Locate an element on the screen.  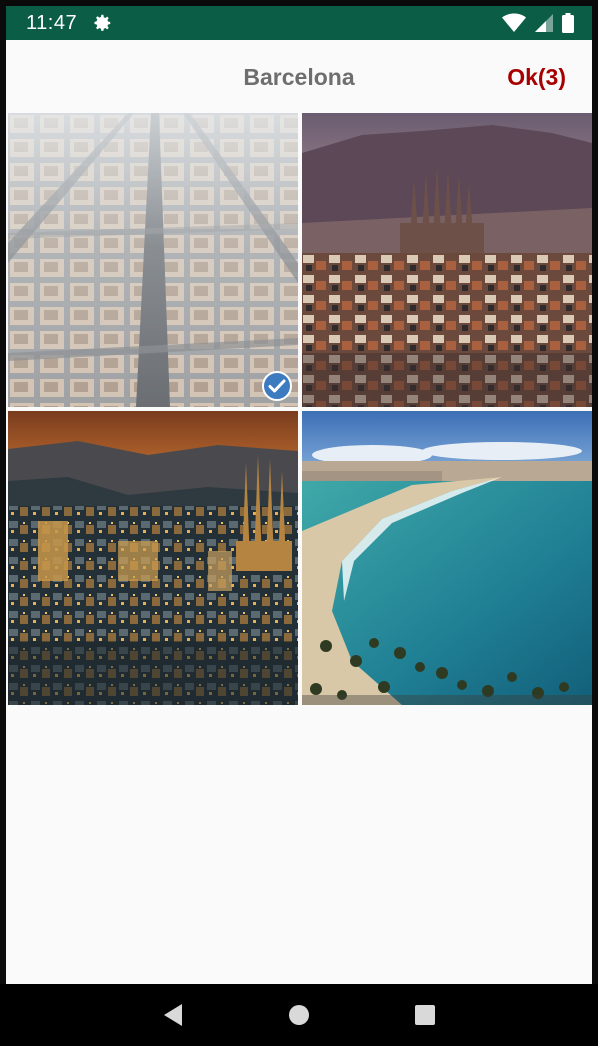
checkmark-icon is located at coordinates (277, 386).